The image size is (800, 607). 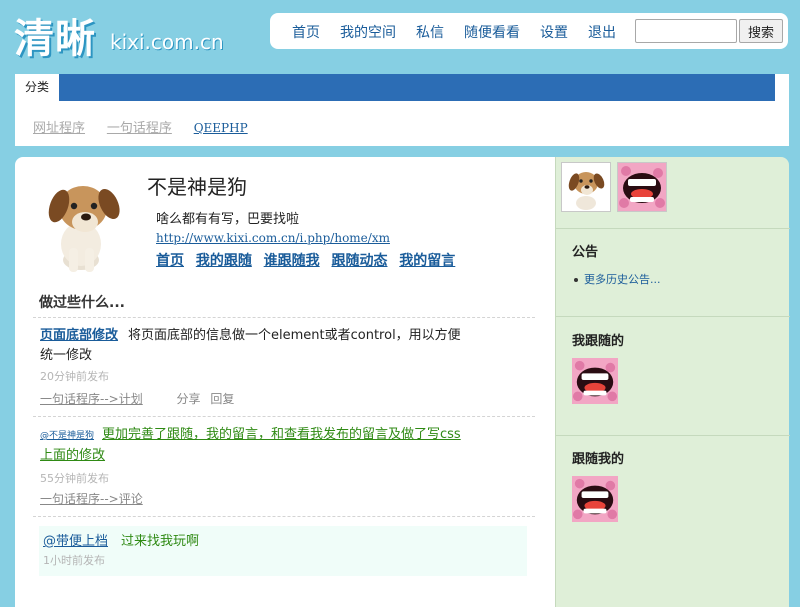 I want to click on top-navigation: 首页 我的空间 私信 随便看看 设置 退出 搜索, so click(x=529, y=31).